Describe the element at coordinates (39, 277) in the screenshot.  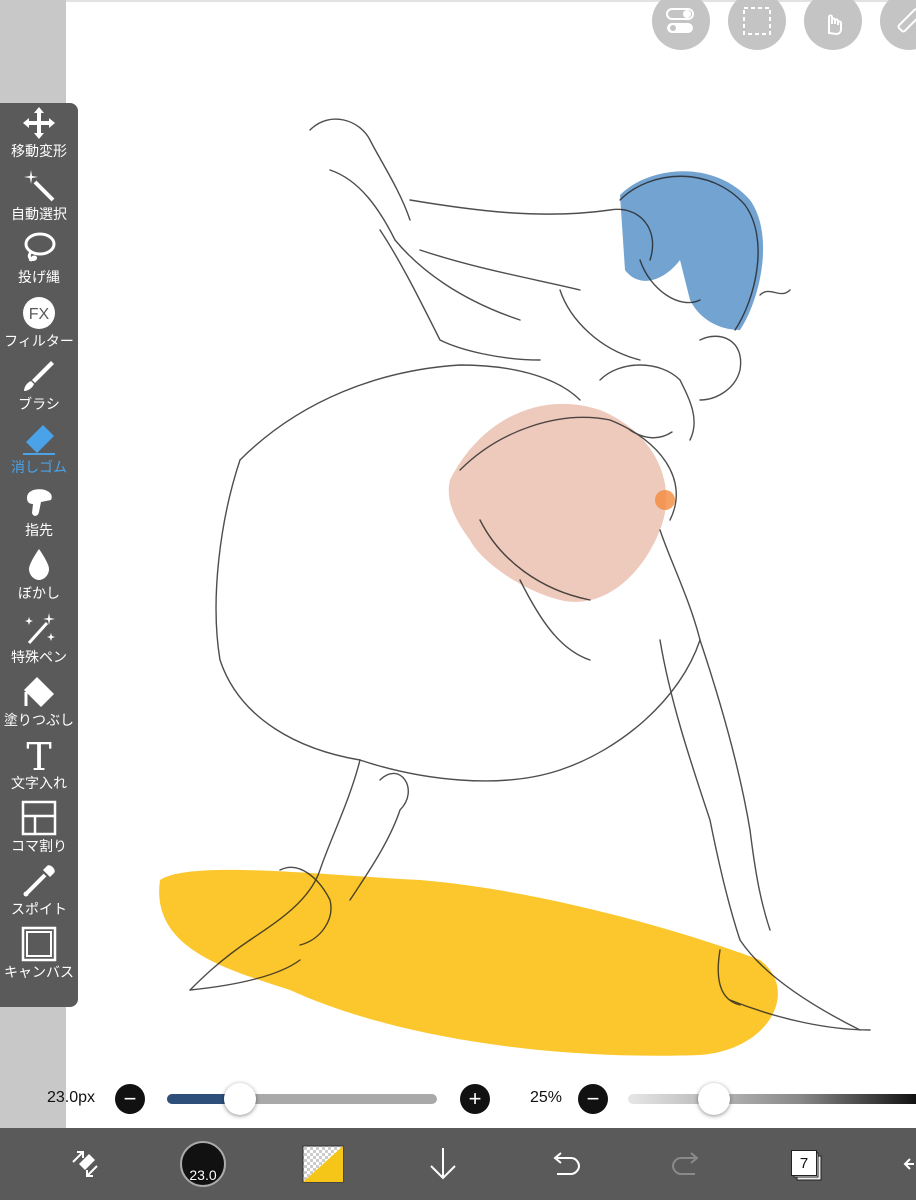
I see `tool-label: 投げ縄` at that location.